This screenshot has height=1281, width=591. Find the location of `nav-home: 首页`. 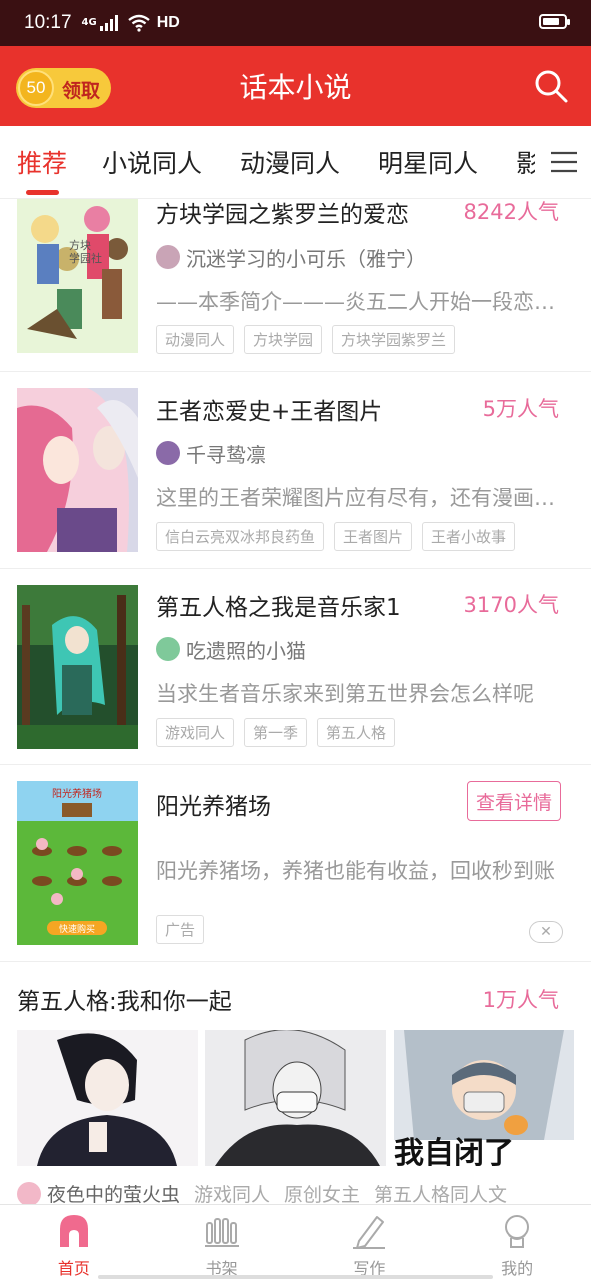

nav-home: 首页 is located at coordinates (74, 1243).